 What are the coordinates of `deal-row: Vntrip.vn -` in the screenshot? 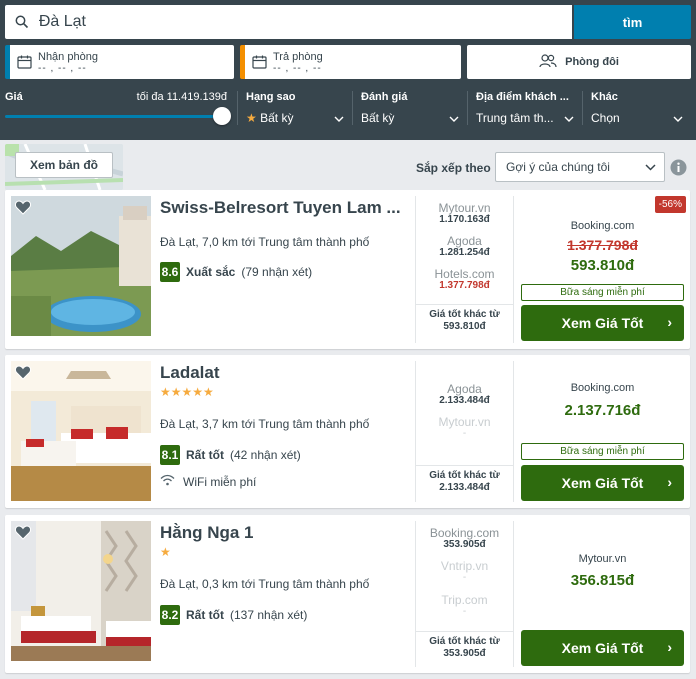 It's located at (464, 572).